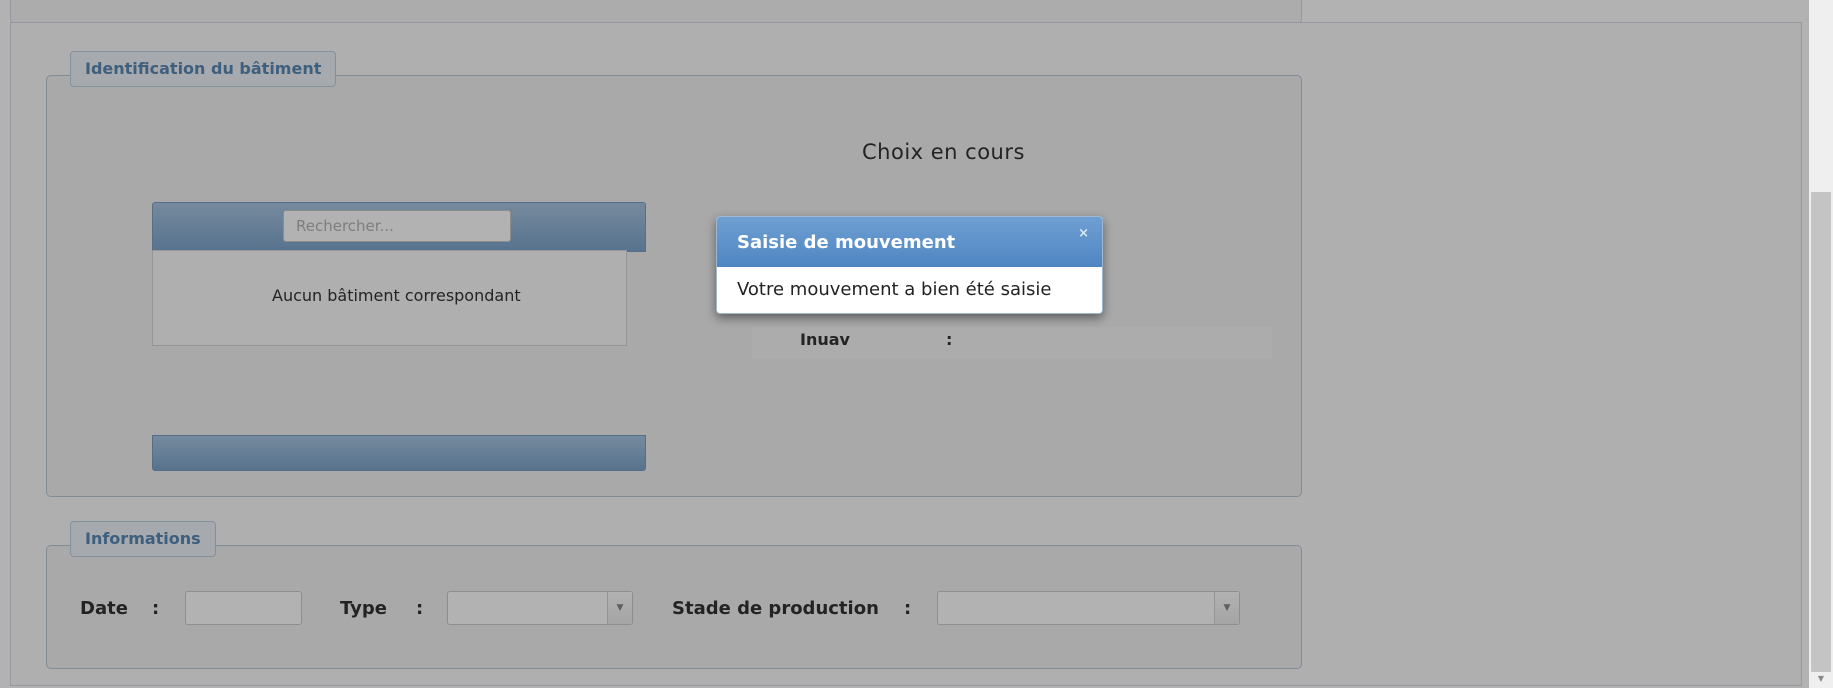  Describe the element at coordinates (894, 289) in the screenshot. I see `dialog-message: Votre mouvement a bien été saisie` at that location.